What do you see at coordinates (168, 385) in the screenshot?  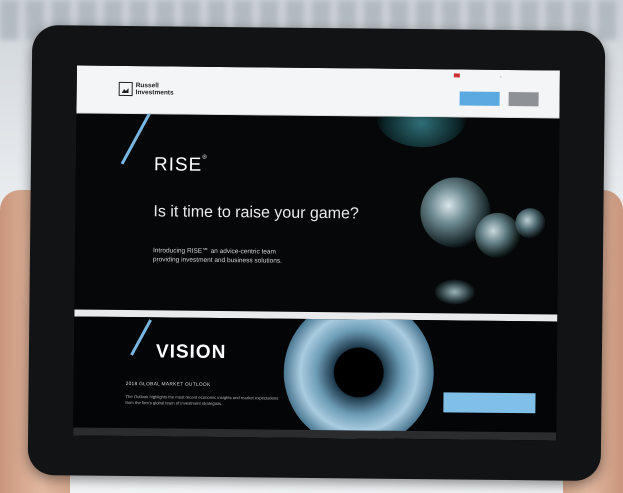 I see `vision-subtitle: 2018 GLOBAL MARKET OUTLOOK` at bounding box center [168, 385].